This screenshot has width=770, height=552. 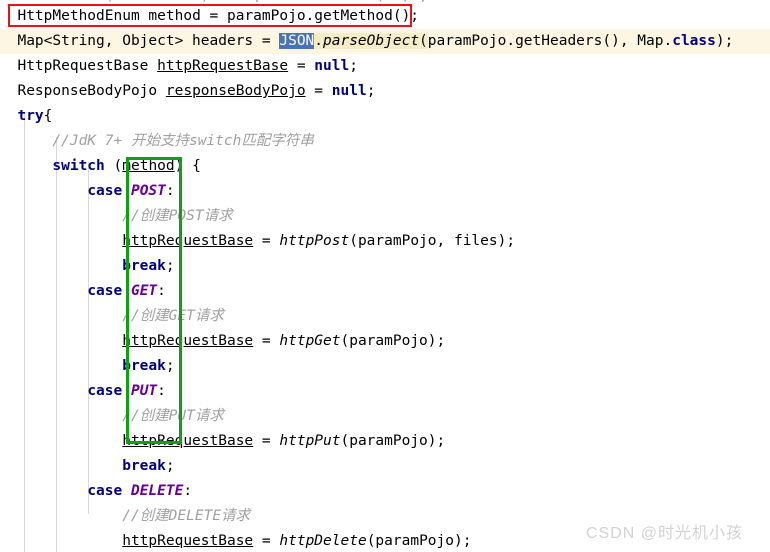 What do you see at coordinates (385, 141) in the screenshot?
I see `code-line: //JdK 7+ 开始支持switch匹配字符串` at bounding box center [385, 141].